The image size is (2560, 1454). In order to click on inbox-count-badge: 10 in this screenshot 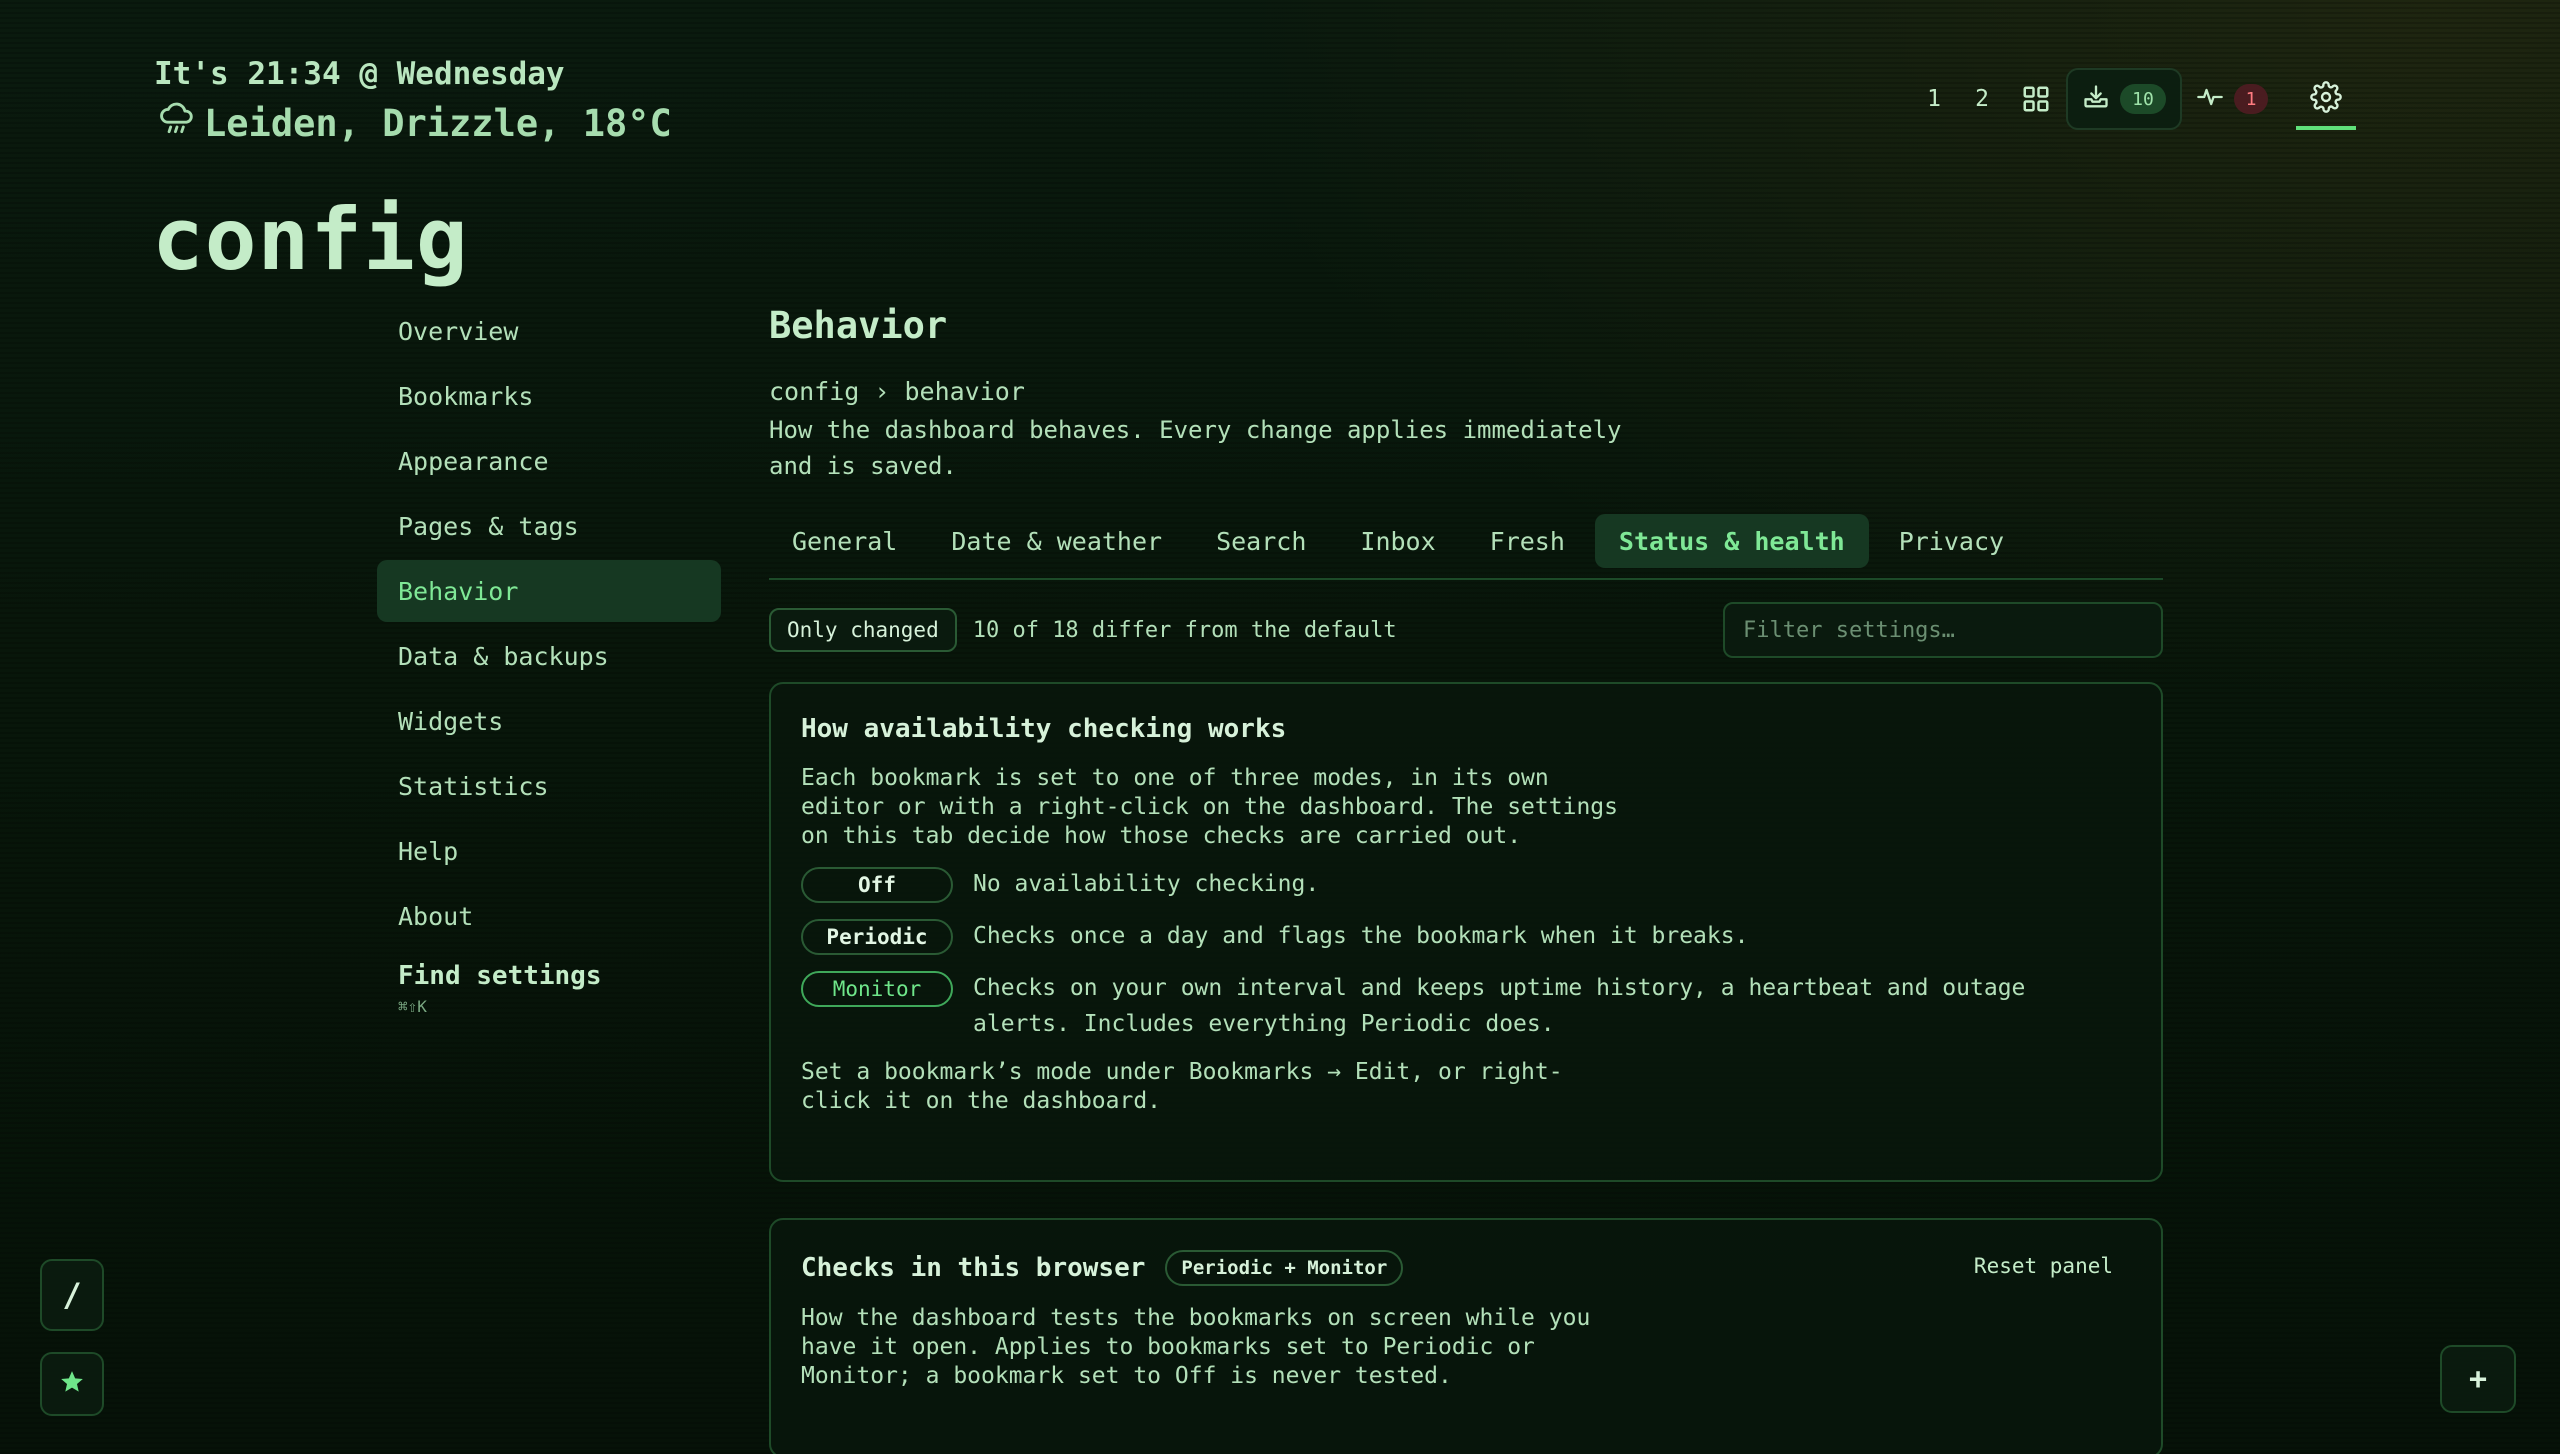, I will do `click(2143, 99)`.